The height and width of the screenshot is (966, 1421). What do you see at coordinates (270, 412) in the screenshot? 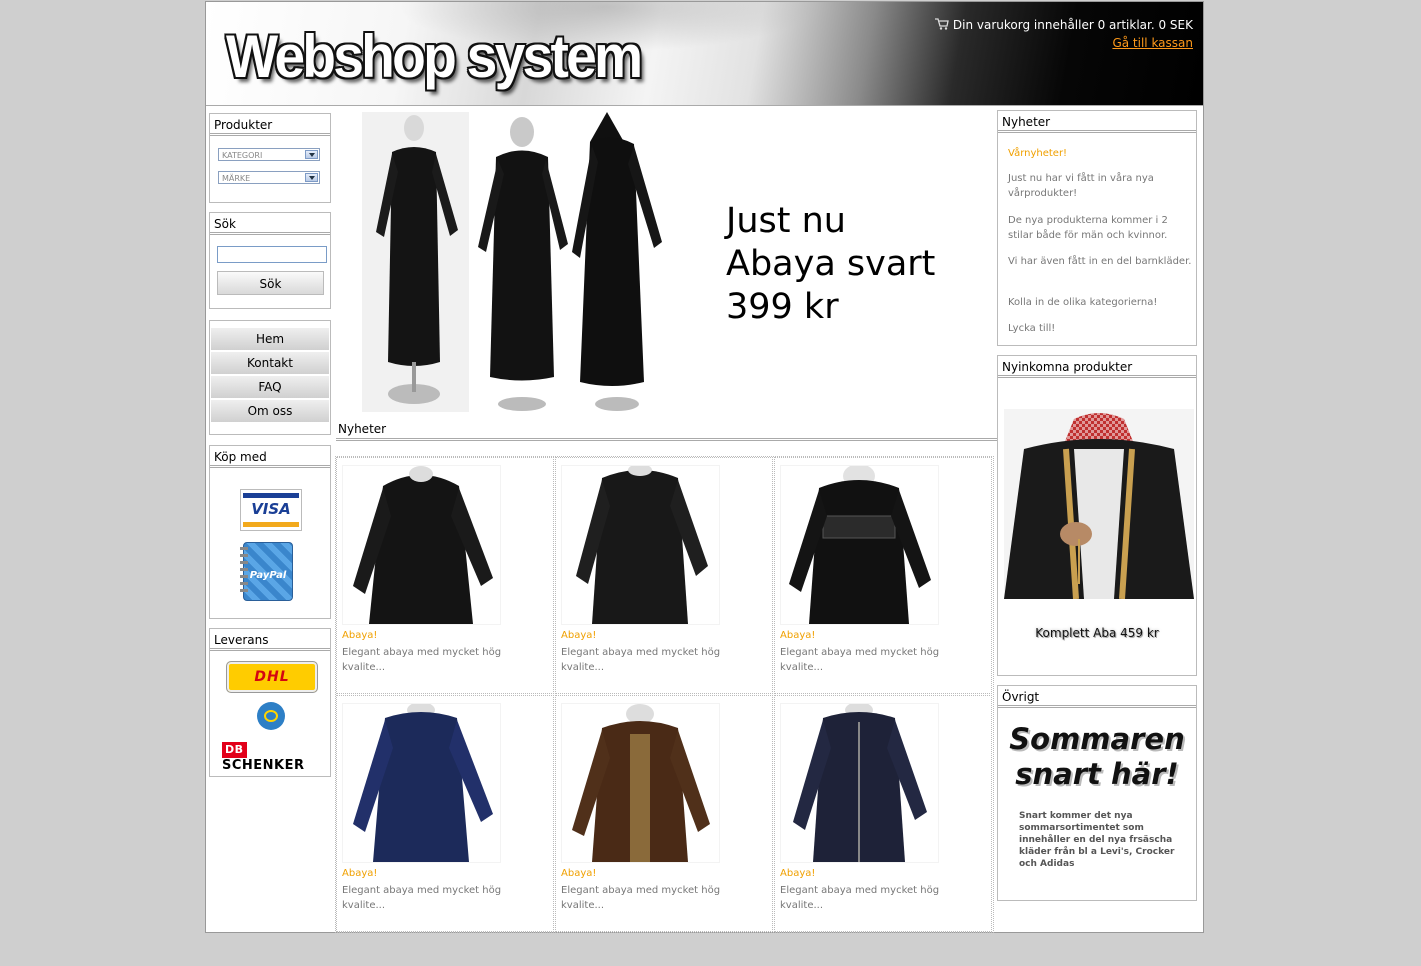
I see `nav-item-om-oss: Om oss` at bounding box center [270, 412].